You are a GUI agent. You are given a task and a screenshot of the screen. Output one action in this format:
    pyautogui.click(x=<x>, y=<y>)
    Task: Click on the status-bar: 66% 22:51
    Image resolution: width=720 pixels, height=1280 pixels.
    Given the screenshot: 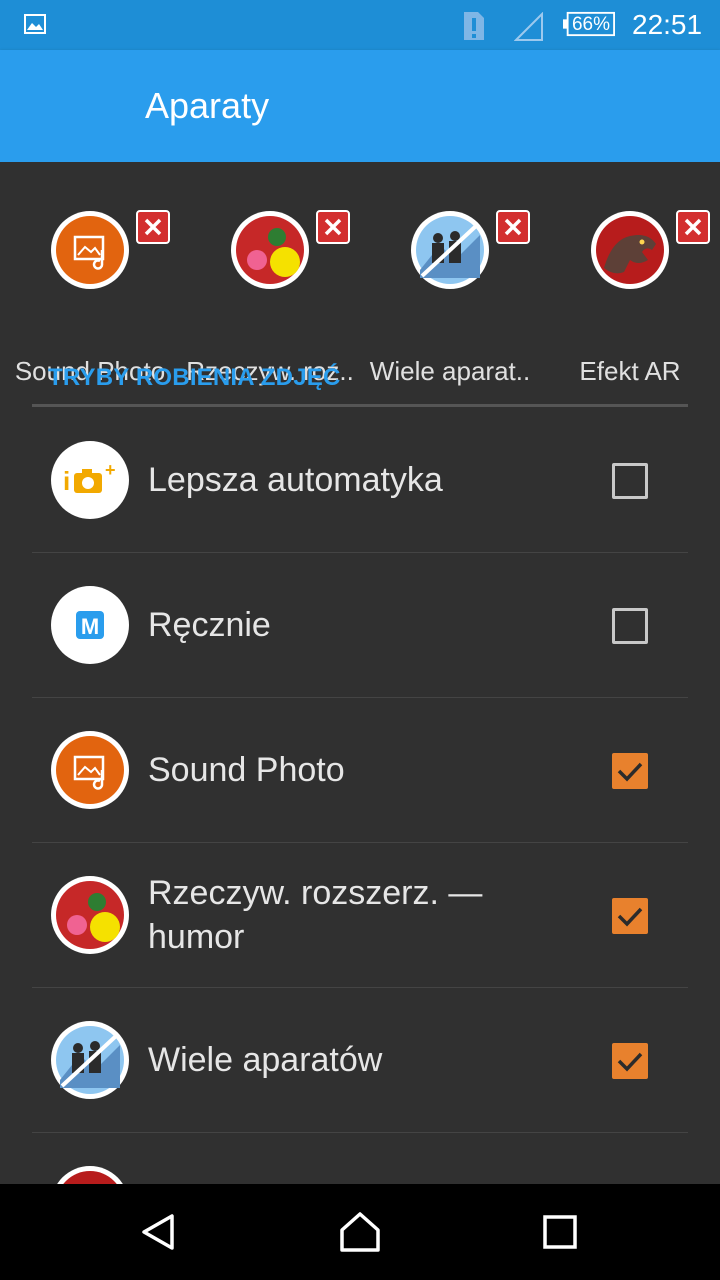 What is the action you would take?
    pyautogui.click(x=360, y=25)
    